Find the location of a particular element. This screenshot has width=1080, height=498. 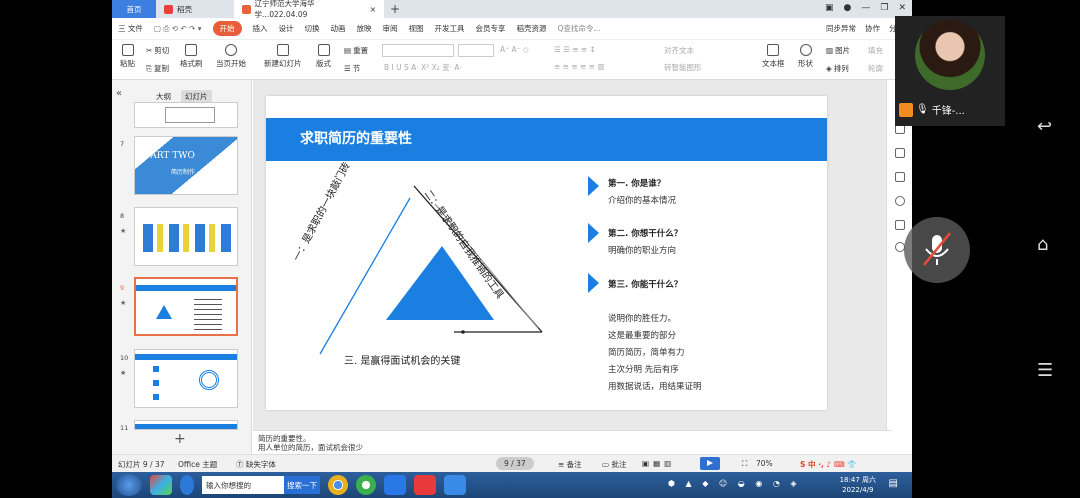

wps-icon is located at coordinates (425, 485).